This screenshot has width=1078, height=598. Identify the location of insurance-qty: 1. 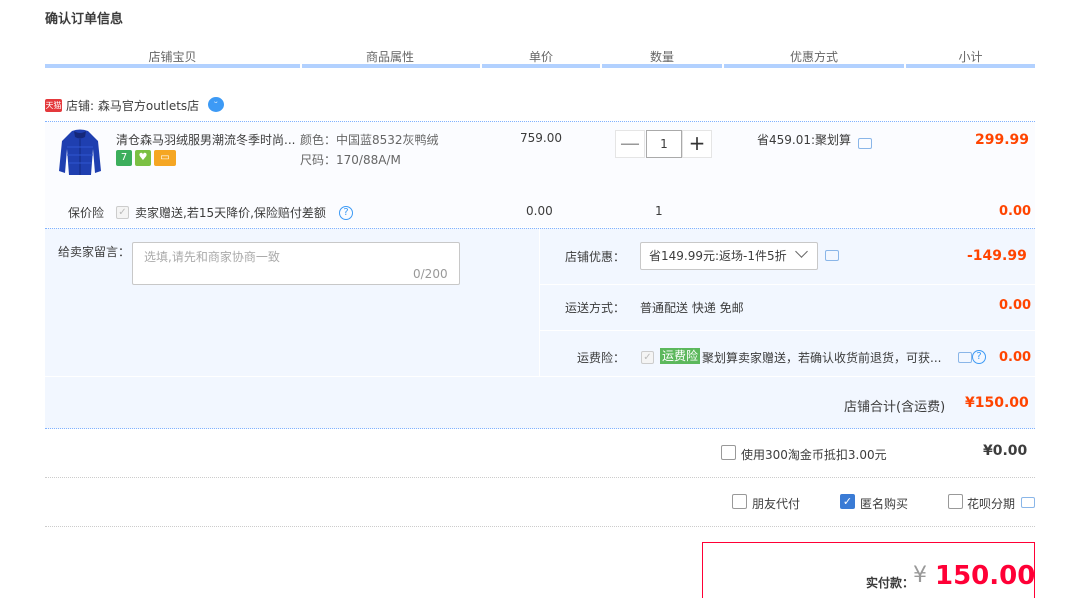
(659, 211).